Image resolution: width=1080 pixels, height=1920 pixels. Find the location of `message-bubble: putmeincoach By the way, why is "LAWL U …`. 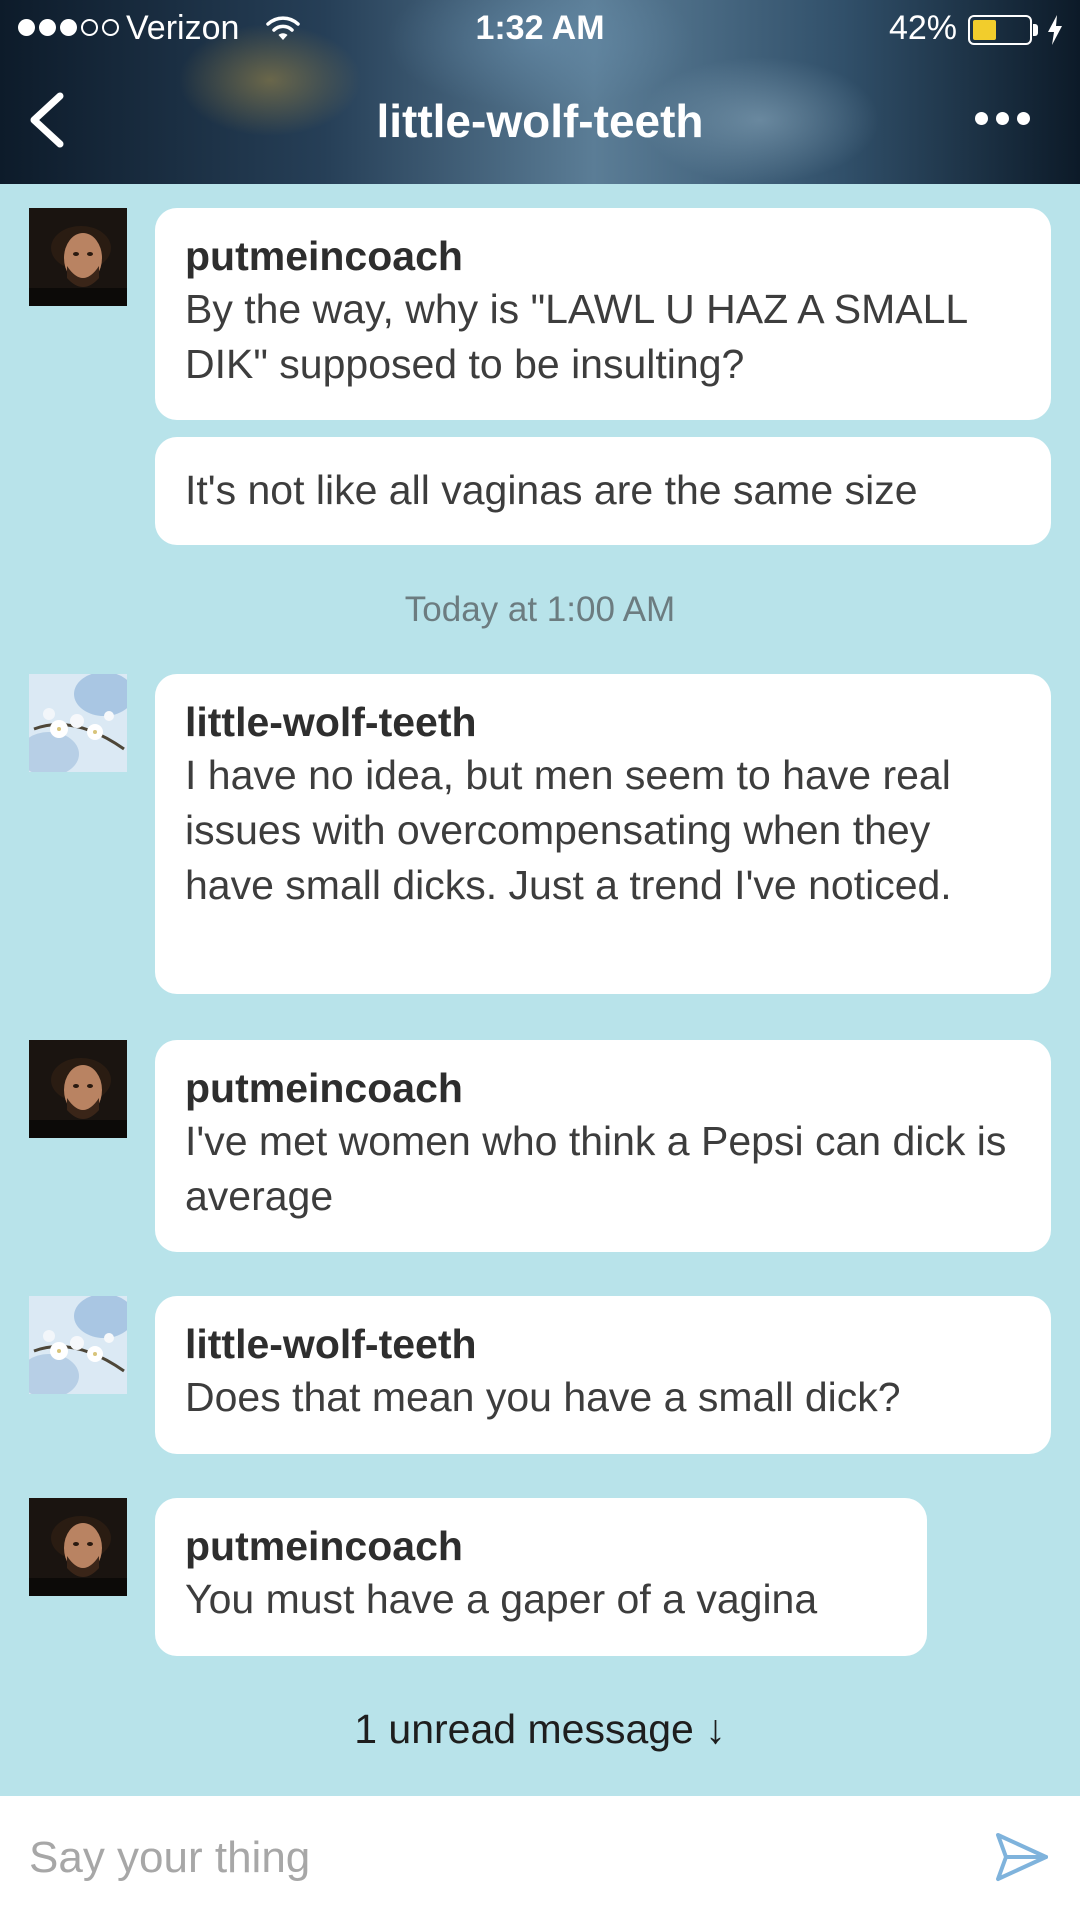

message-bubble: putmeincoach By the way, why is "LAWL U … is located at coordinates (603, 314).